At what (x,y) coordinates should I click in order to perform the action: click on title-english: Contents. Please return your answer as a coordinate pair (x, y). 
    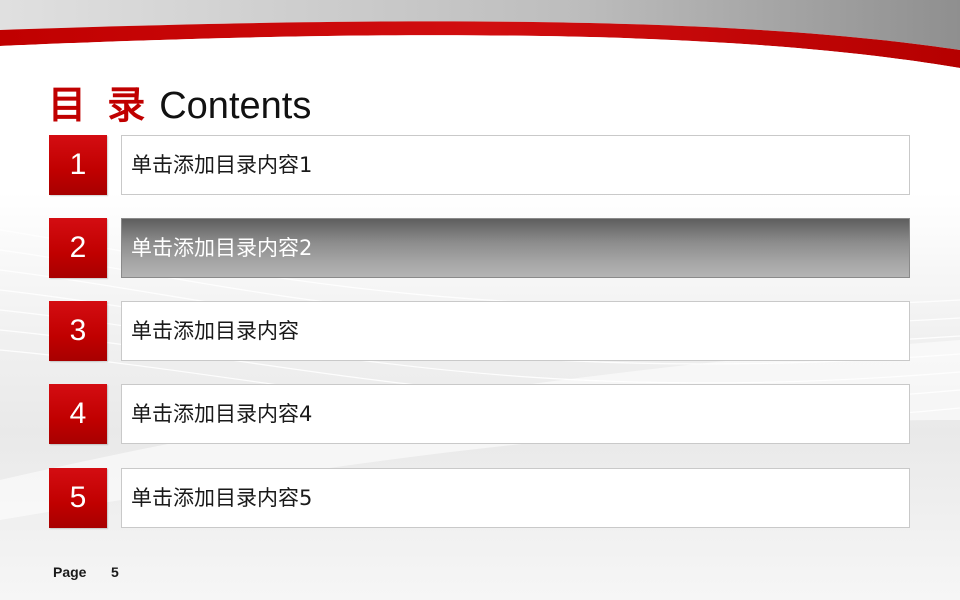
    Looking at the image, I should click on (235, 106).